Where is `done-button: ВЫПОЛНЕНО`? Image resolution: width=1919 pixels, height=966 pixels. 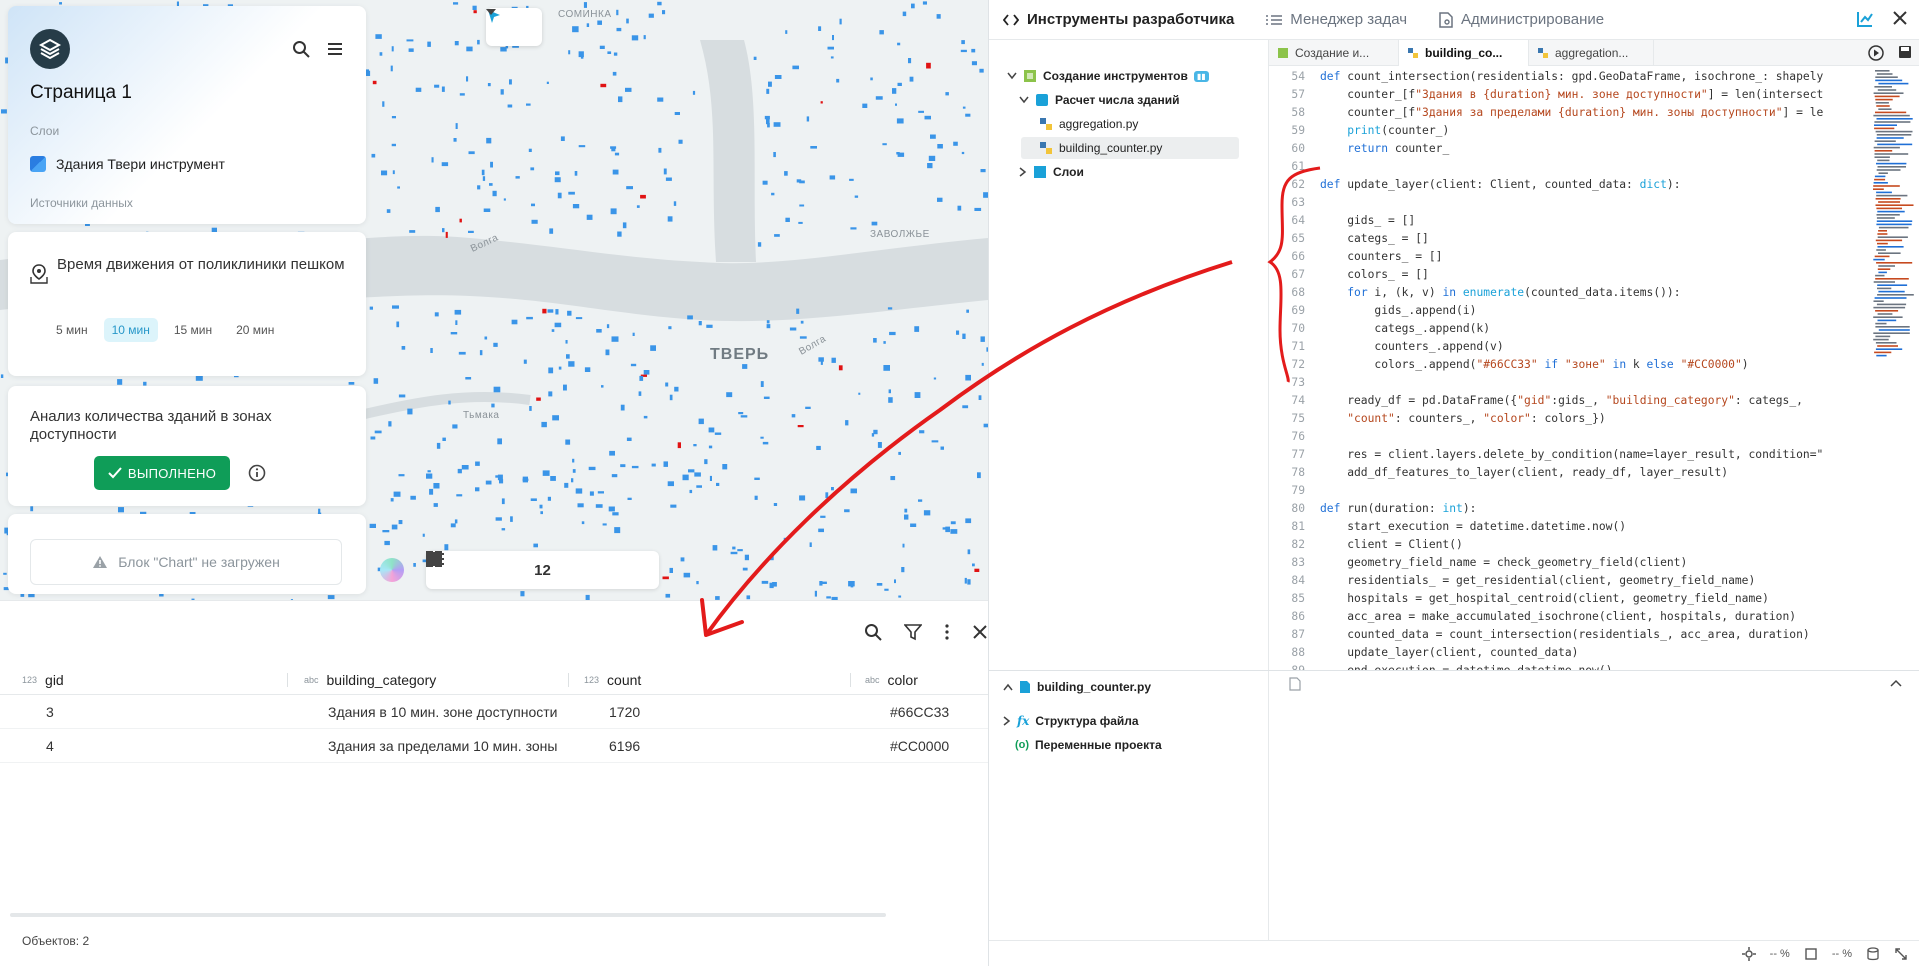
done-button: ВЫПОЛНЕНО is located at coordinates (162, 473).